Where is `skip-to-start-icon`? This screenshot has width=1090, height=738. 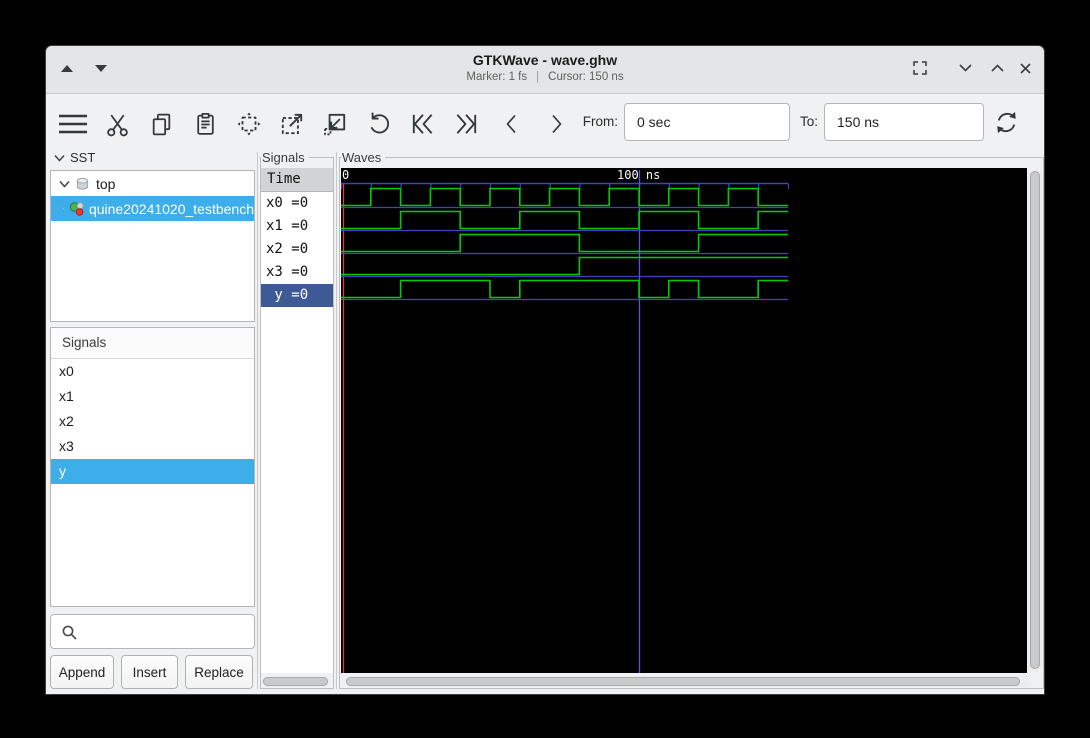
skip-to-start-icon is located at coordinates (422, 124).